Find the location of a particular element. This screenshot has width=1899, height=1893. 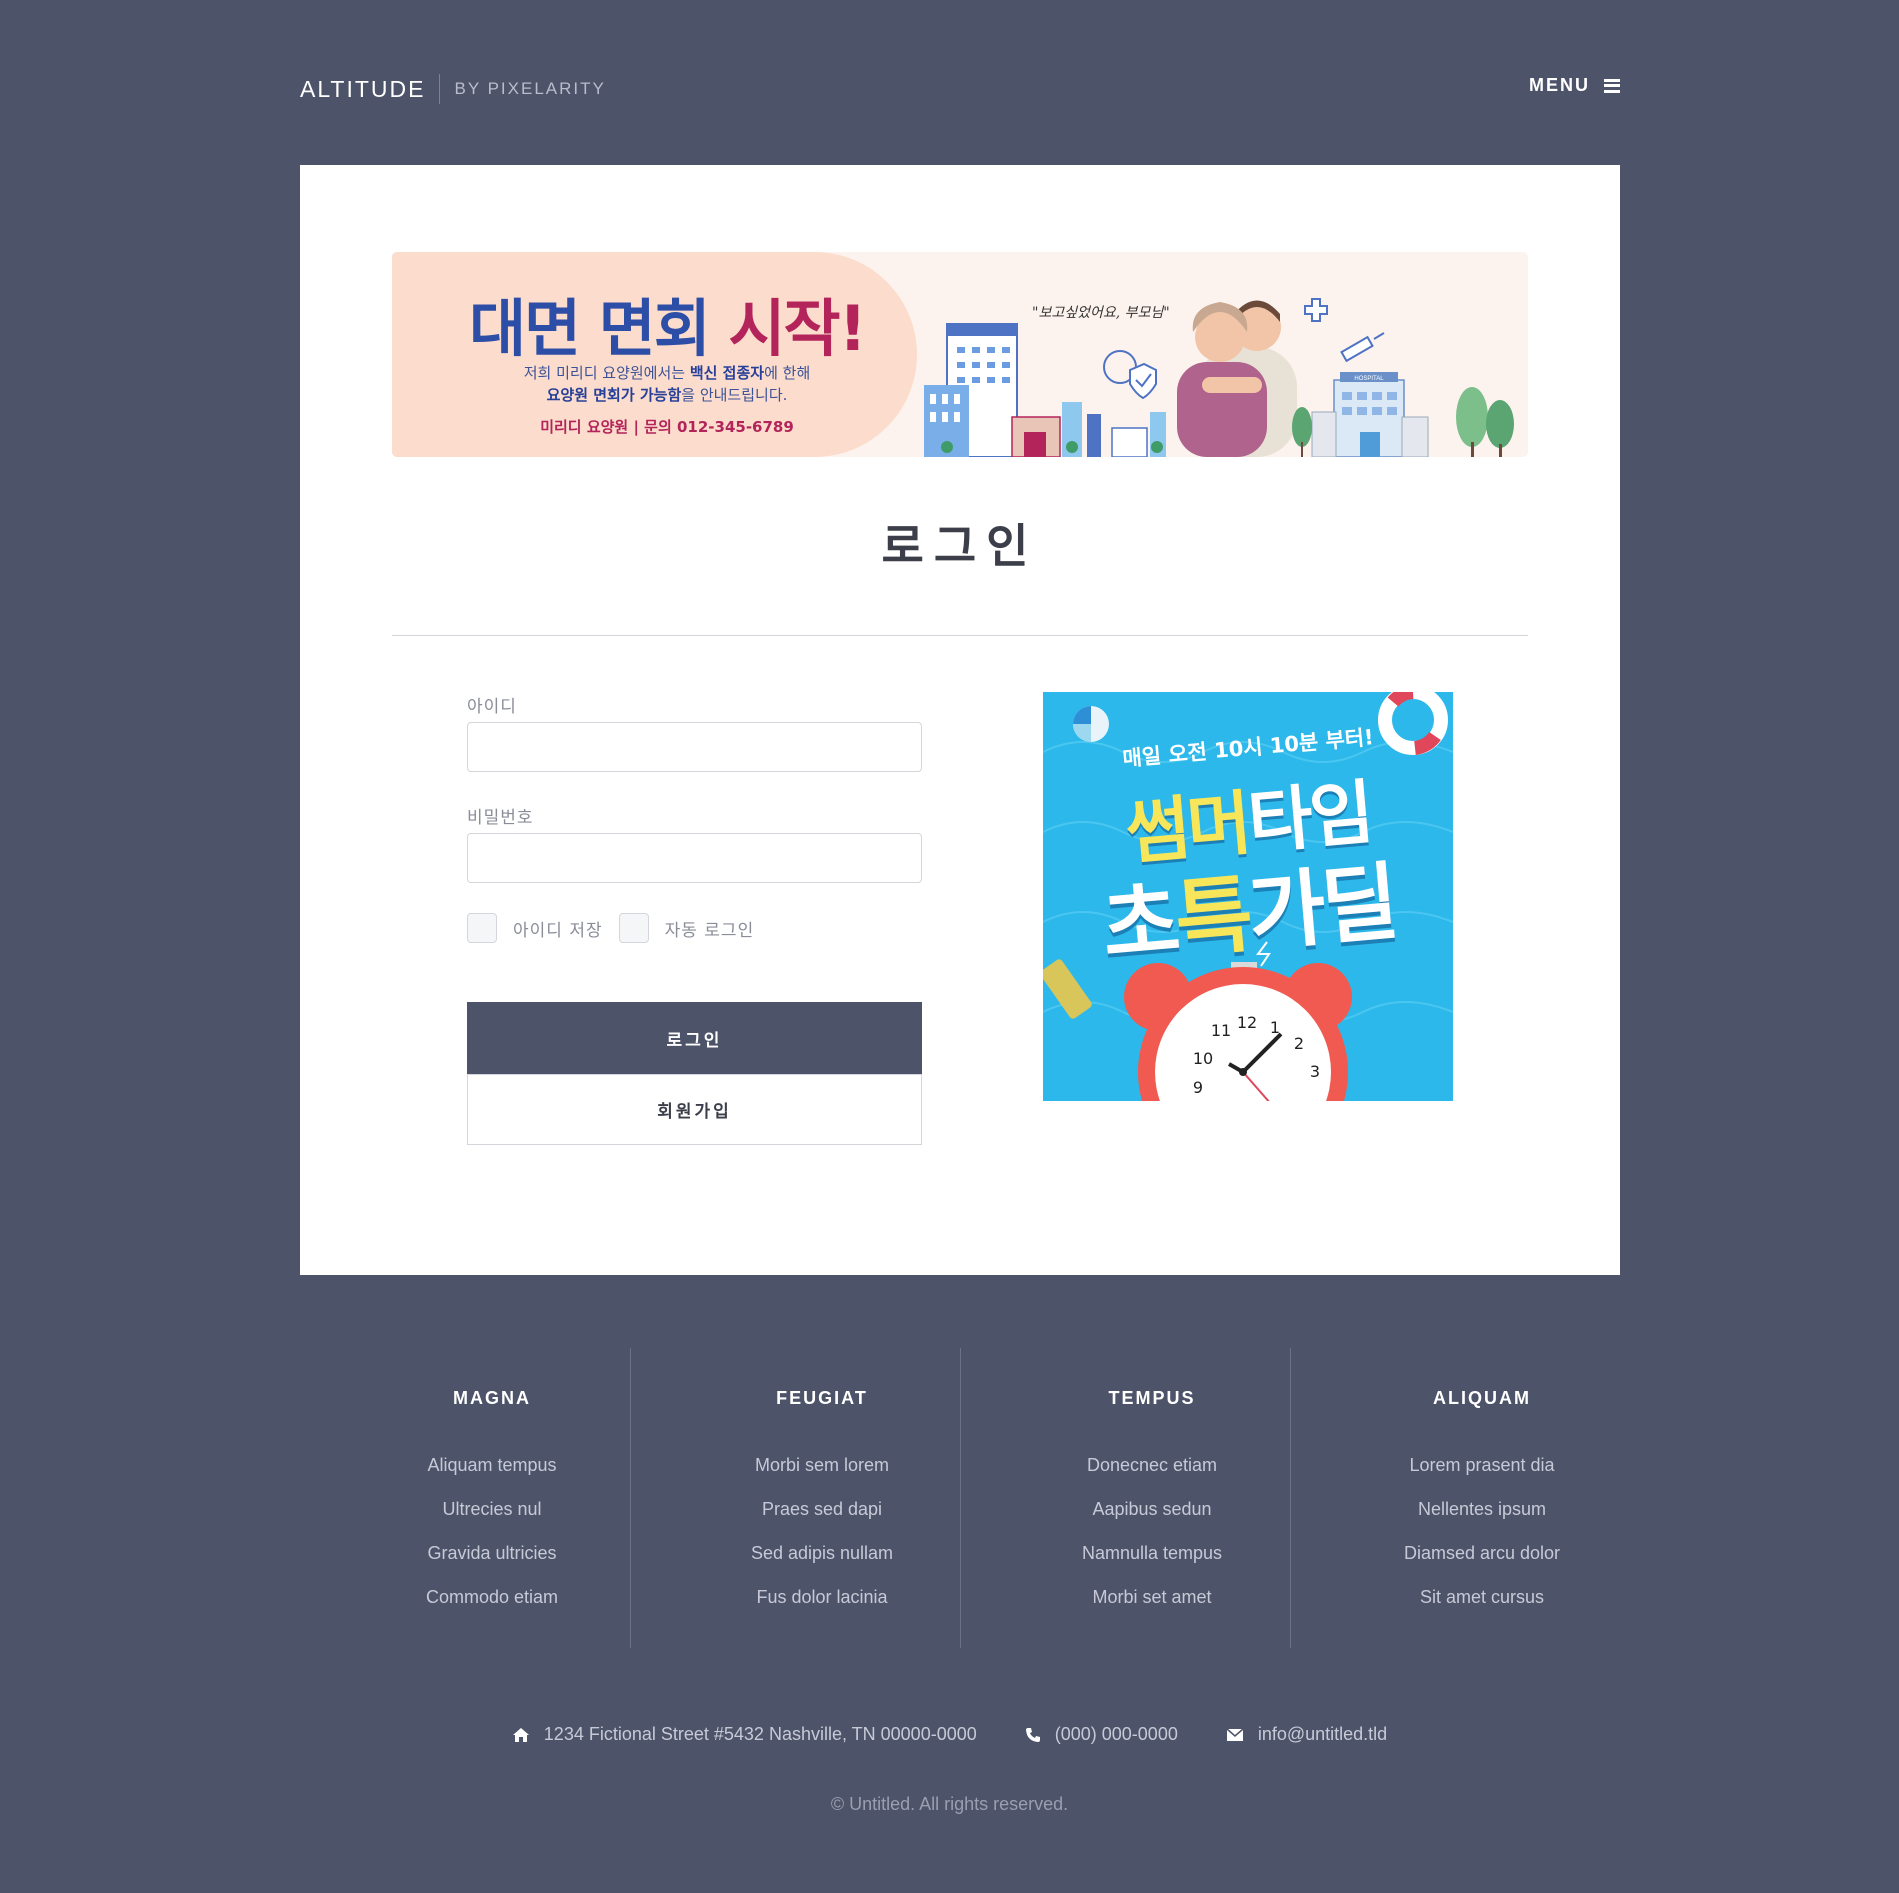

virus-shield-icon is located at coordinates (1130, 375).